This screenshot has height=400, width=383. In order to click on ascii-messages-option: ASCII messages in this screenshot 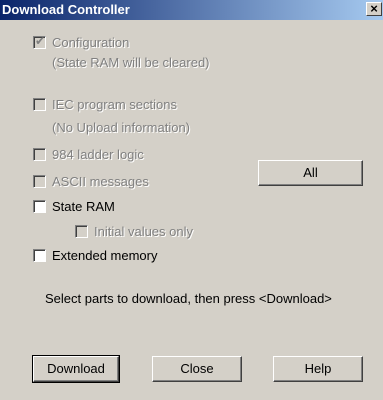, I will do `click(91, 181)`.